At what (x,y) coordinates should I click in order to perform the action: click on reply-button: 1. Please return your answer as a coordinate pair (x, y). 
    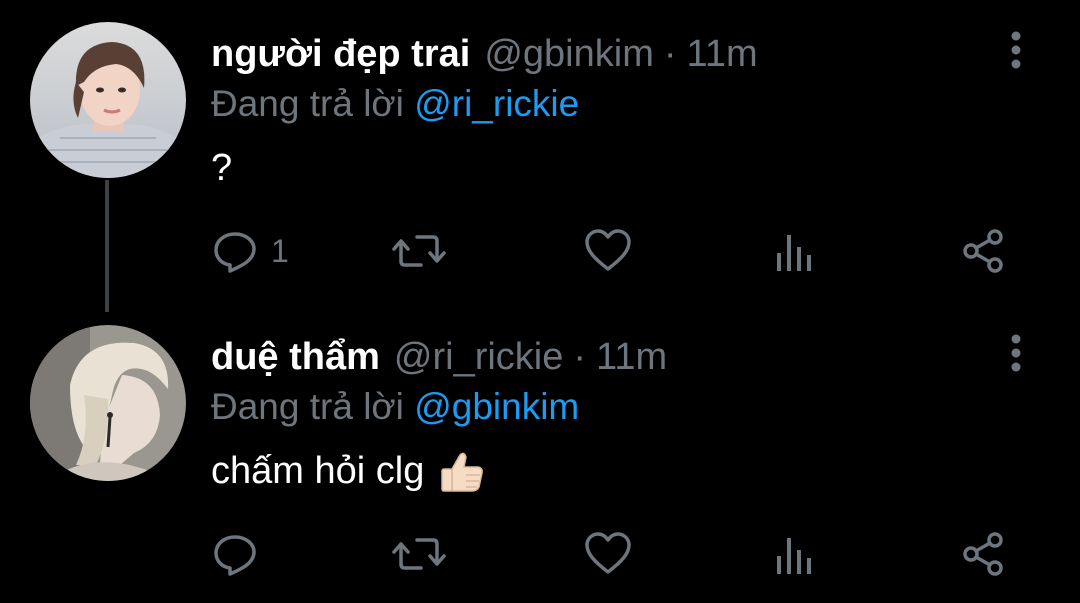
    Looking at the image, I should click on (250, 251).